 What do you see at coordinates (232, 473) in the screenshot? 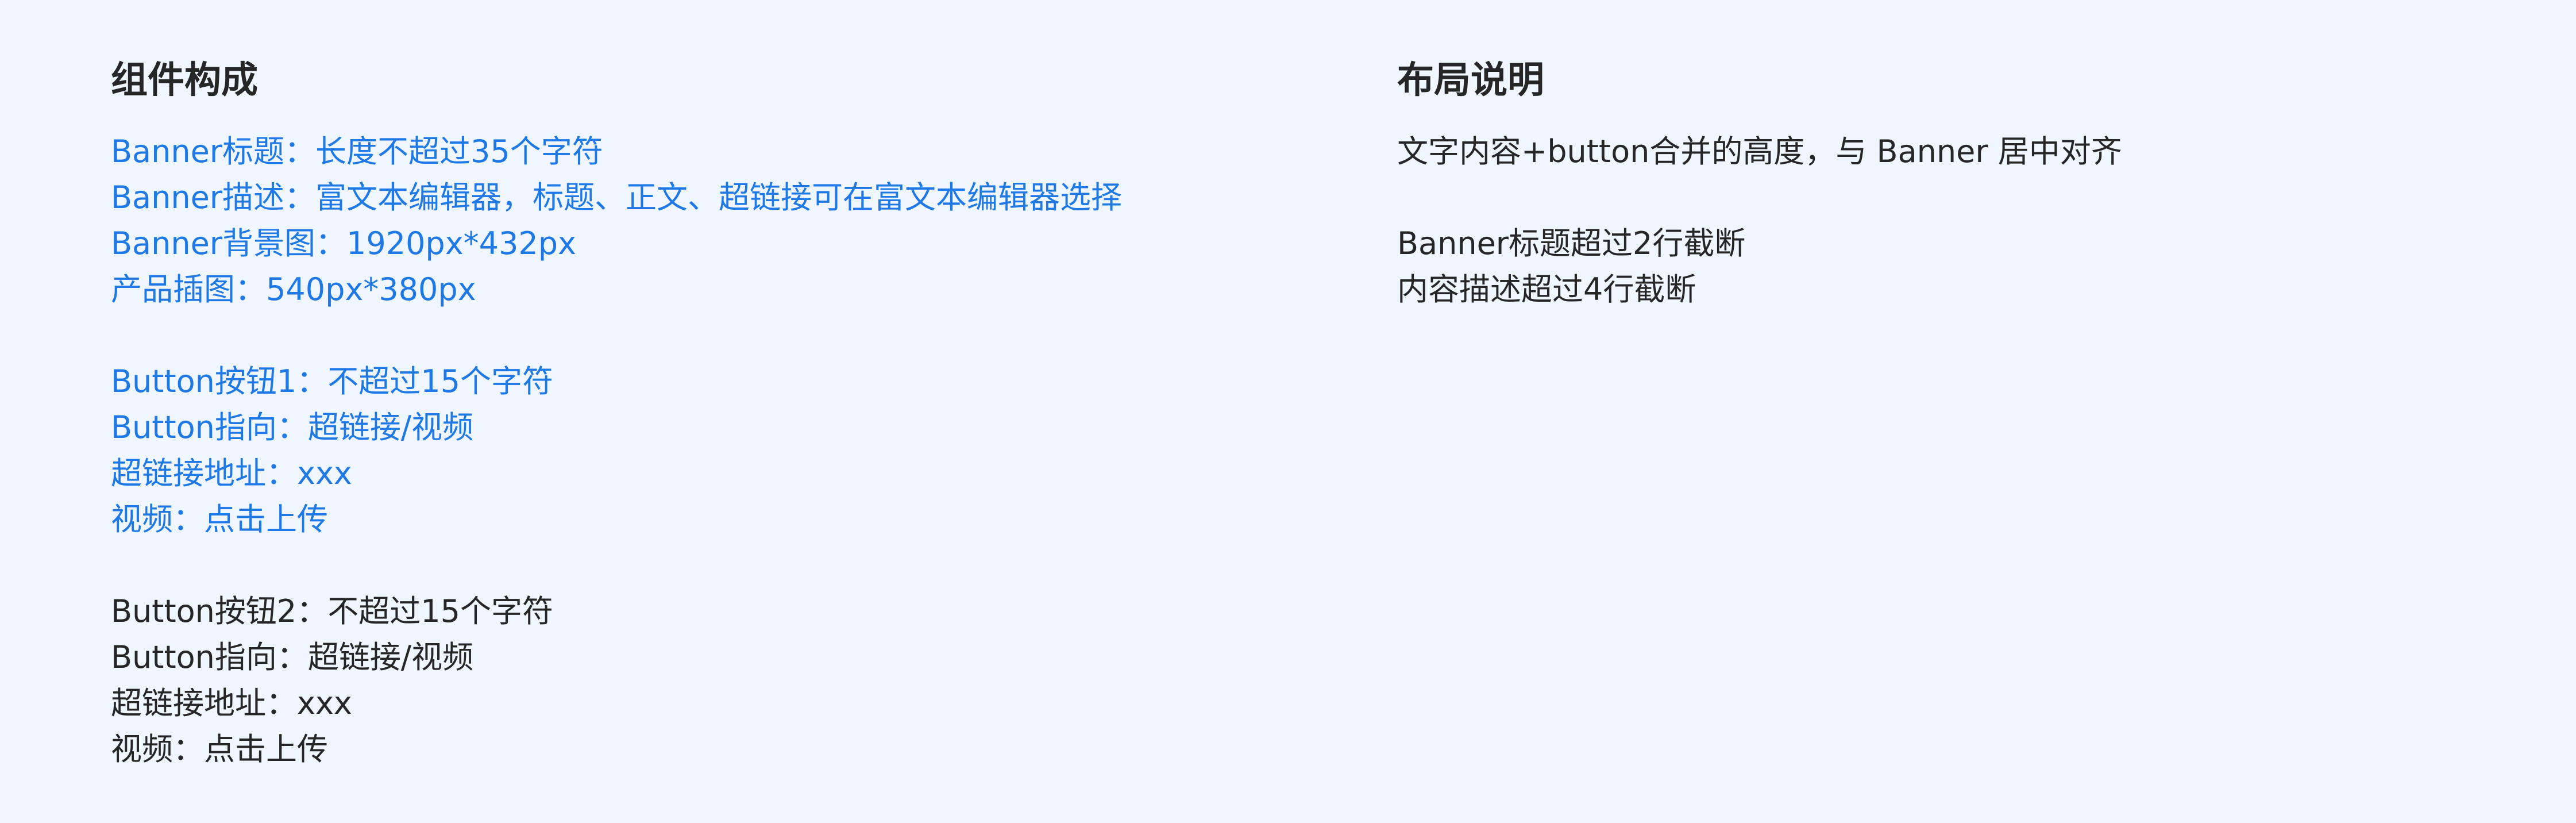
I see `button1-link-spec: 超链接地址：xxx` at bounding box center [232, 473].